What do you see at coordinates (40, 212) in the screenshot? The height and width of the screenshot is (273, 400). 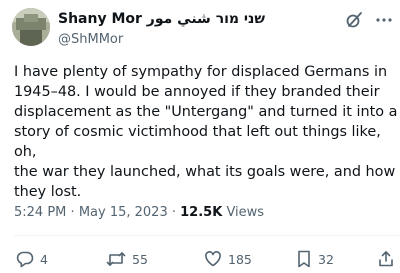 I see `tweet-time: 5:24 PM` at bounding box center [40, 212].